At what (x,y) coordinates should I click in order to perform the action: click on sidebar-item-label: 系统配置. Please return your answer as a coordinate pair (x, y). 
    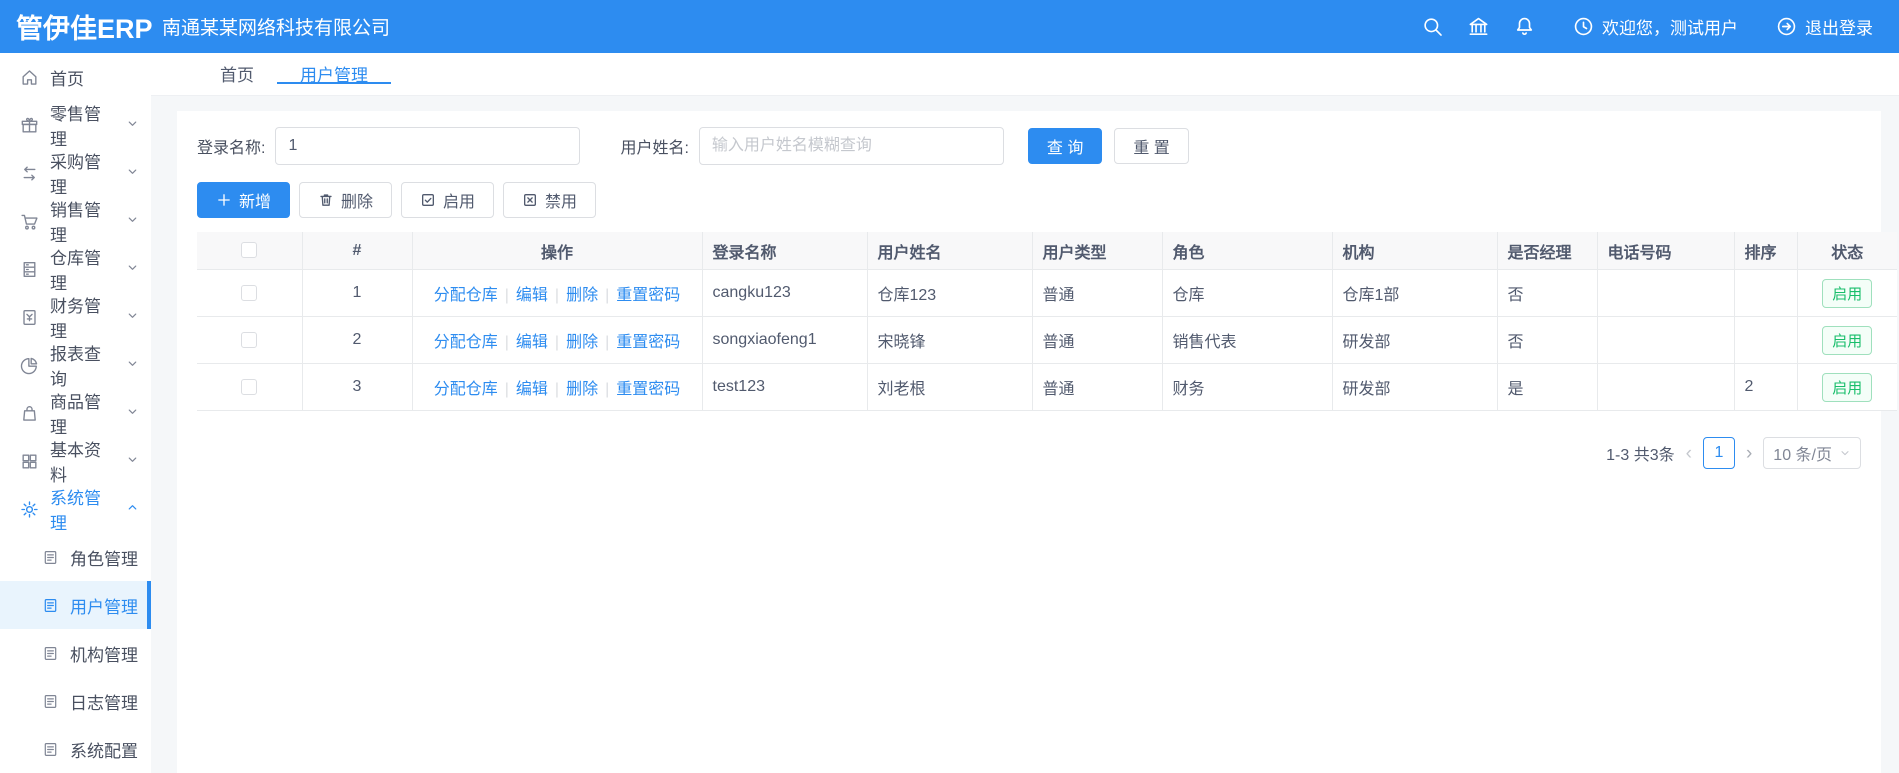
    Looking at the image, I should click on (104, 751).